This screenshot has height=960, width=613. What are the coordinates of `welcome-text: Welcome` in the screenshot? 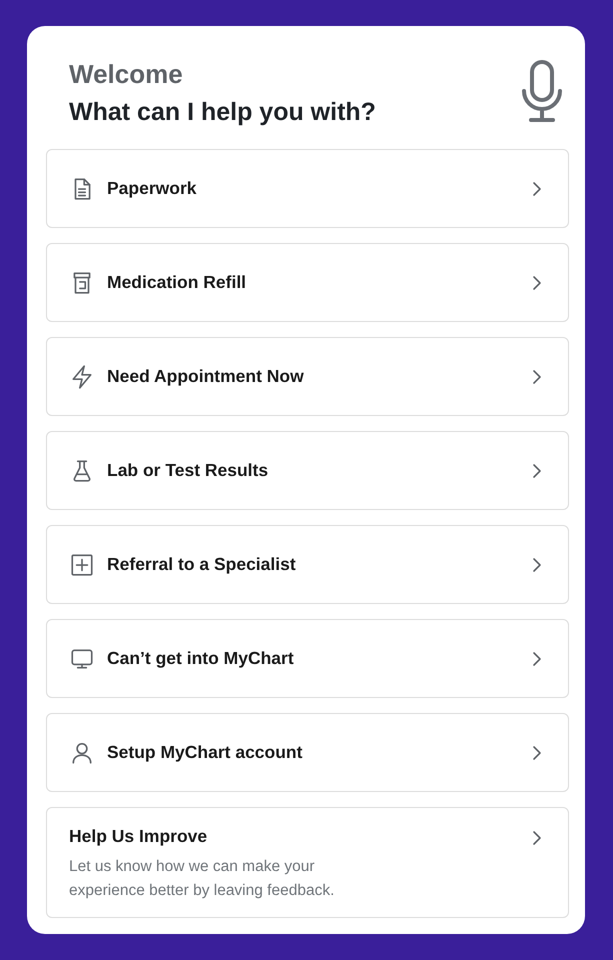 It's located at (126, 74).